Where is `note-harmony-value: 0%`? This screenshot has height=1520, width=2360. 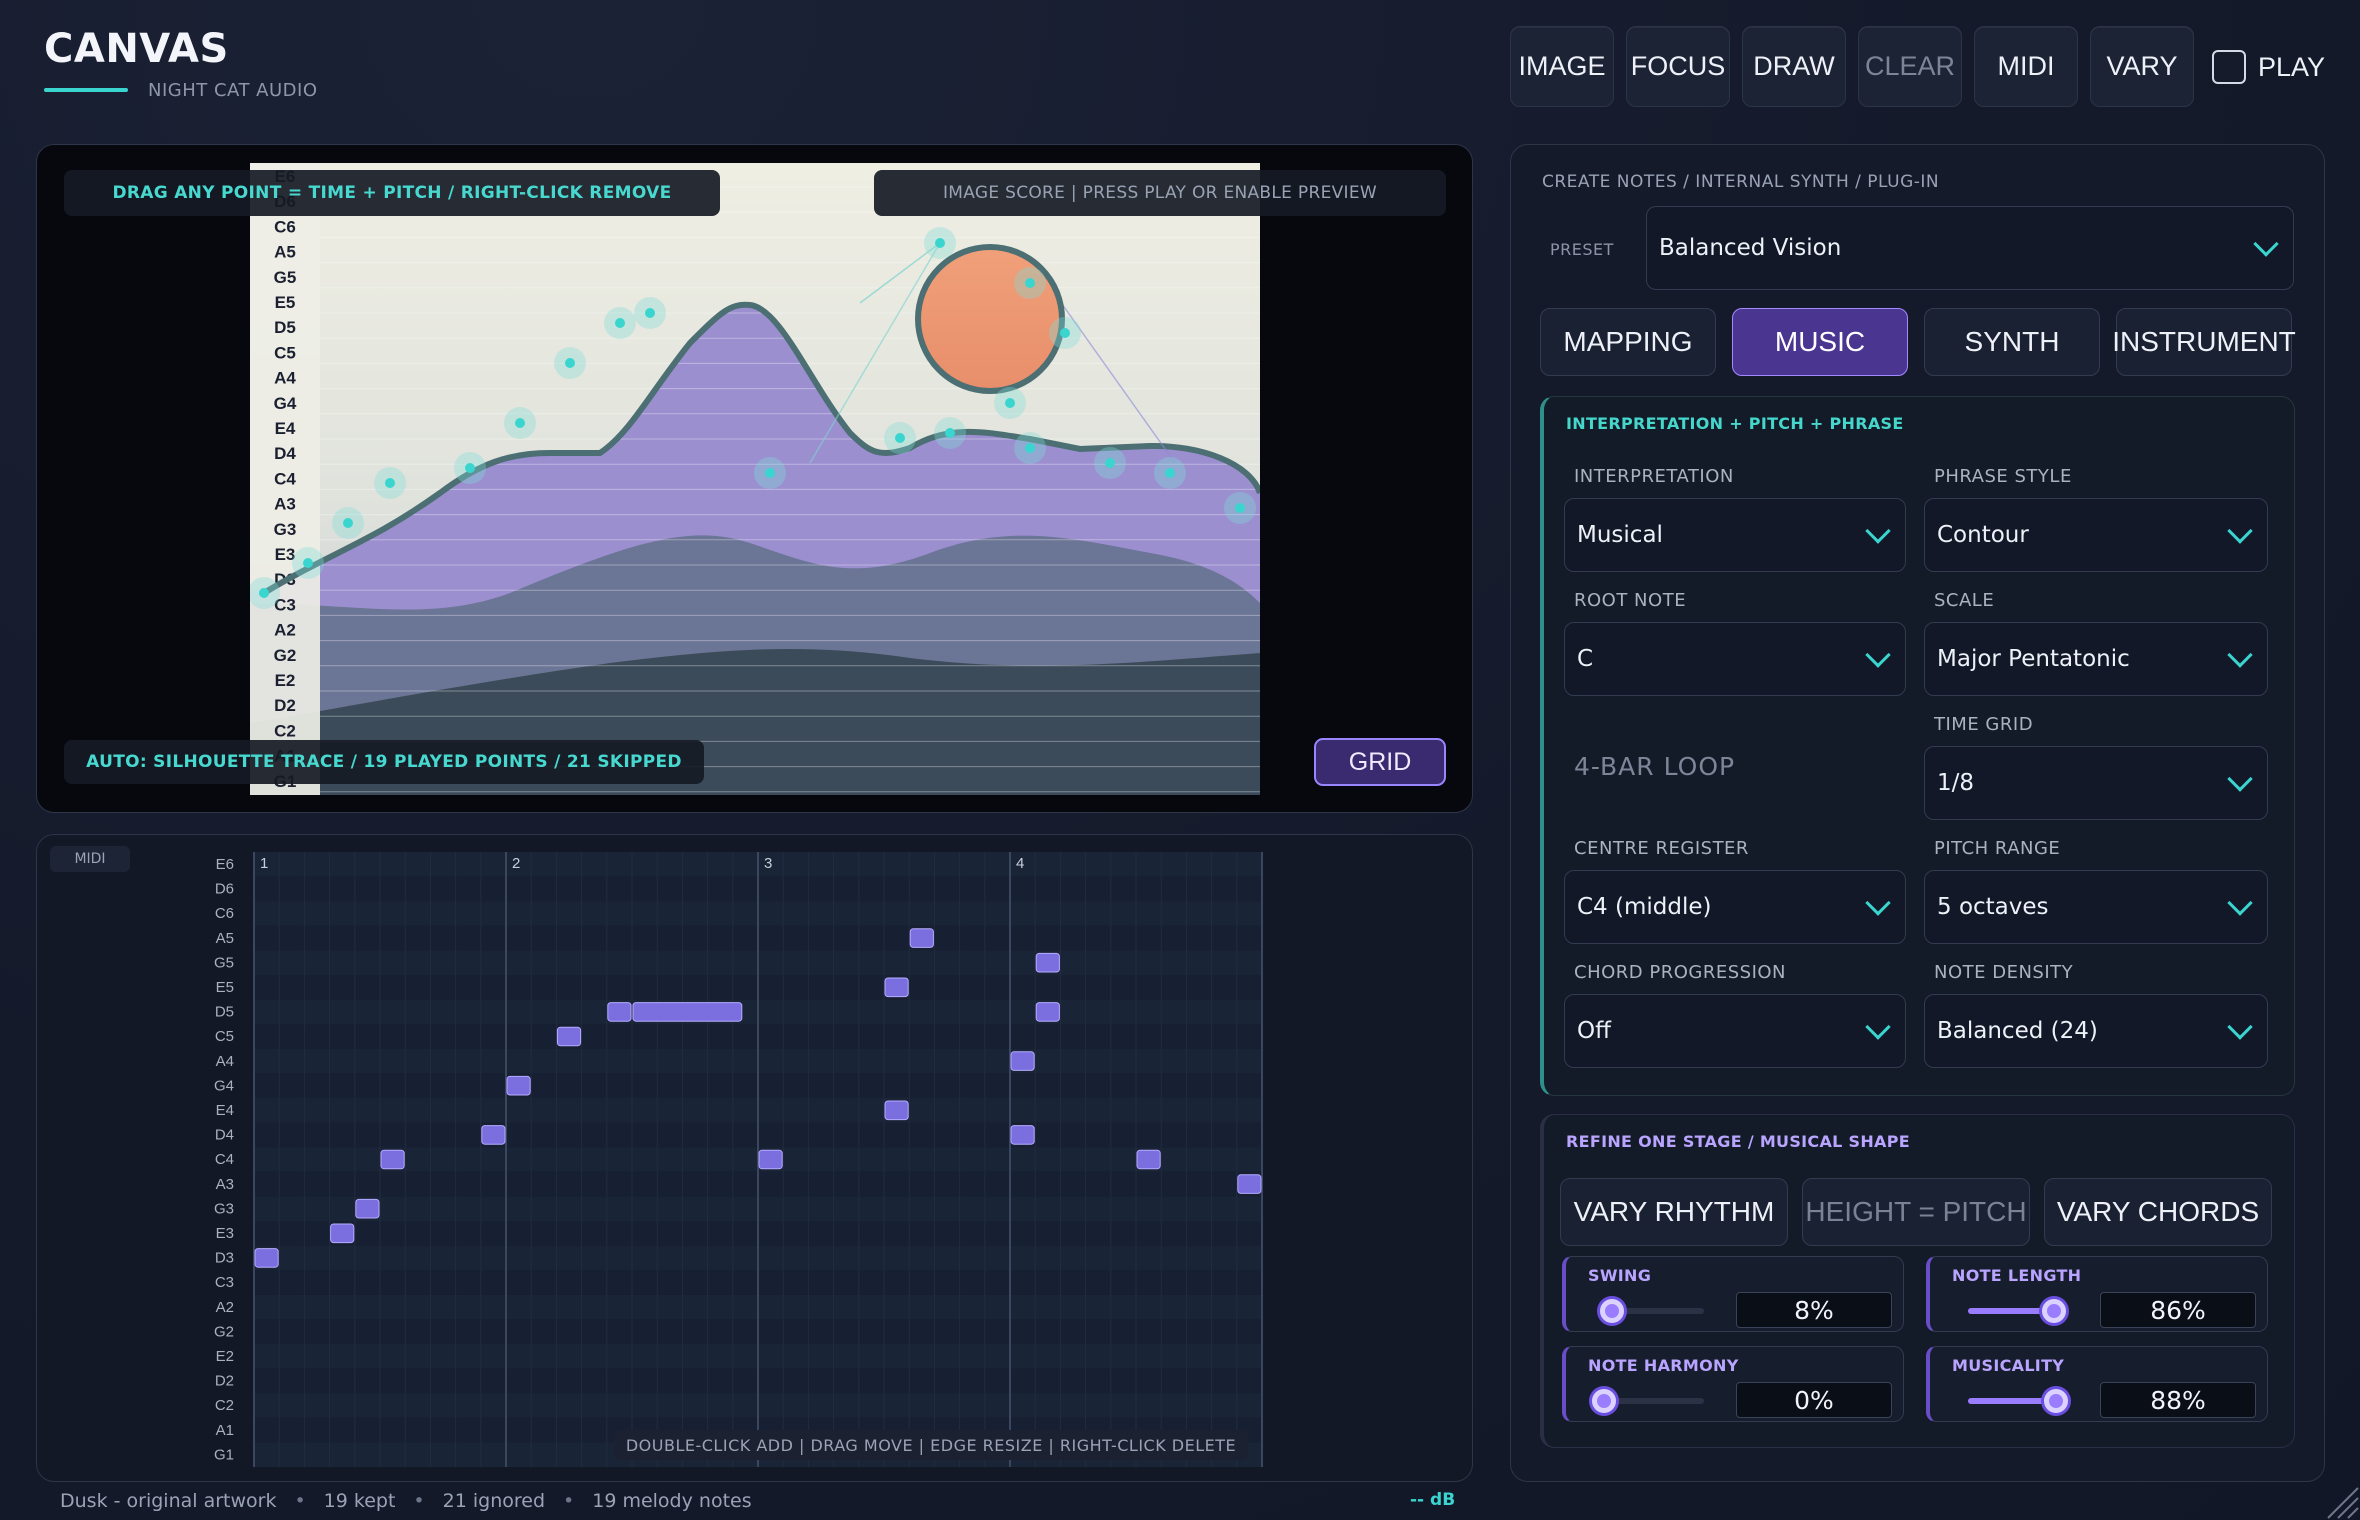 note-harmony-value: 0% is located at coordinates (1814, 1400).